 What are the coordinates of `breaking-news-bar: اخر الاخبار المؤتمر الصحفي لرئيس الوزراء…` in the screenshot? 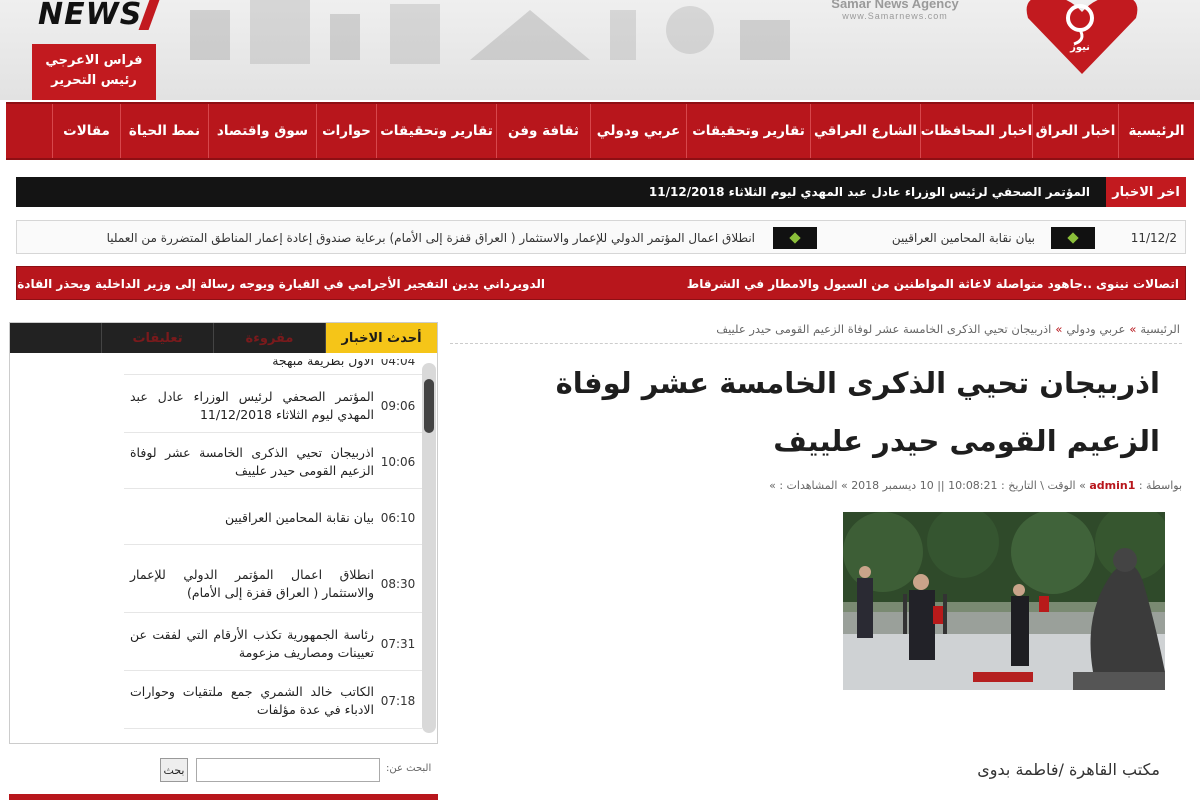 It's located at (601, 192).